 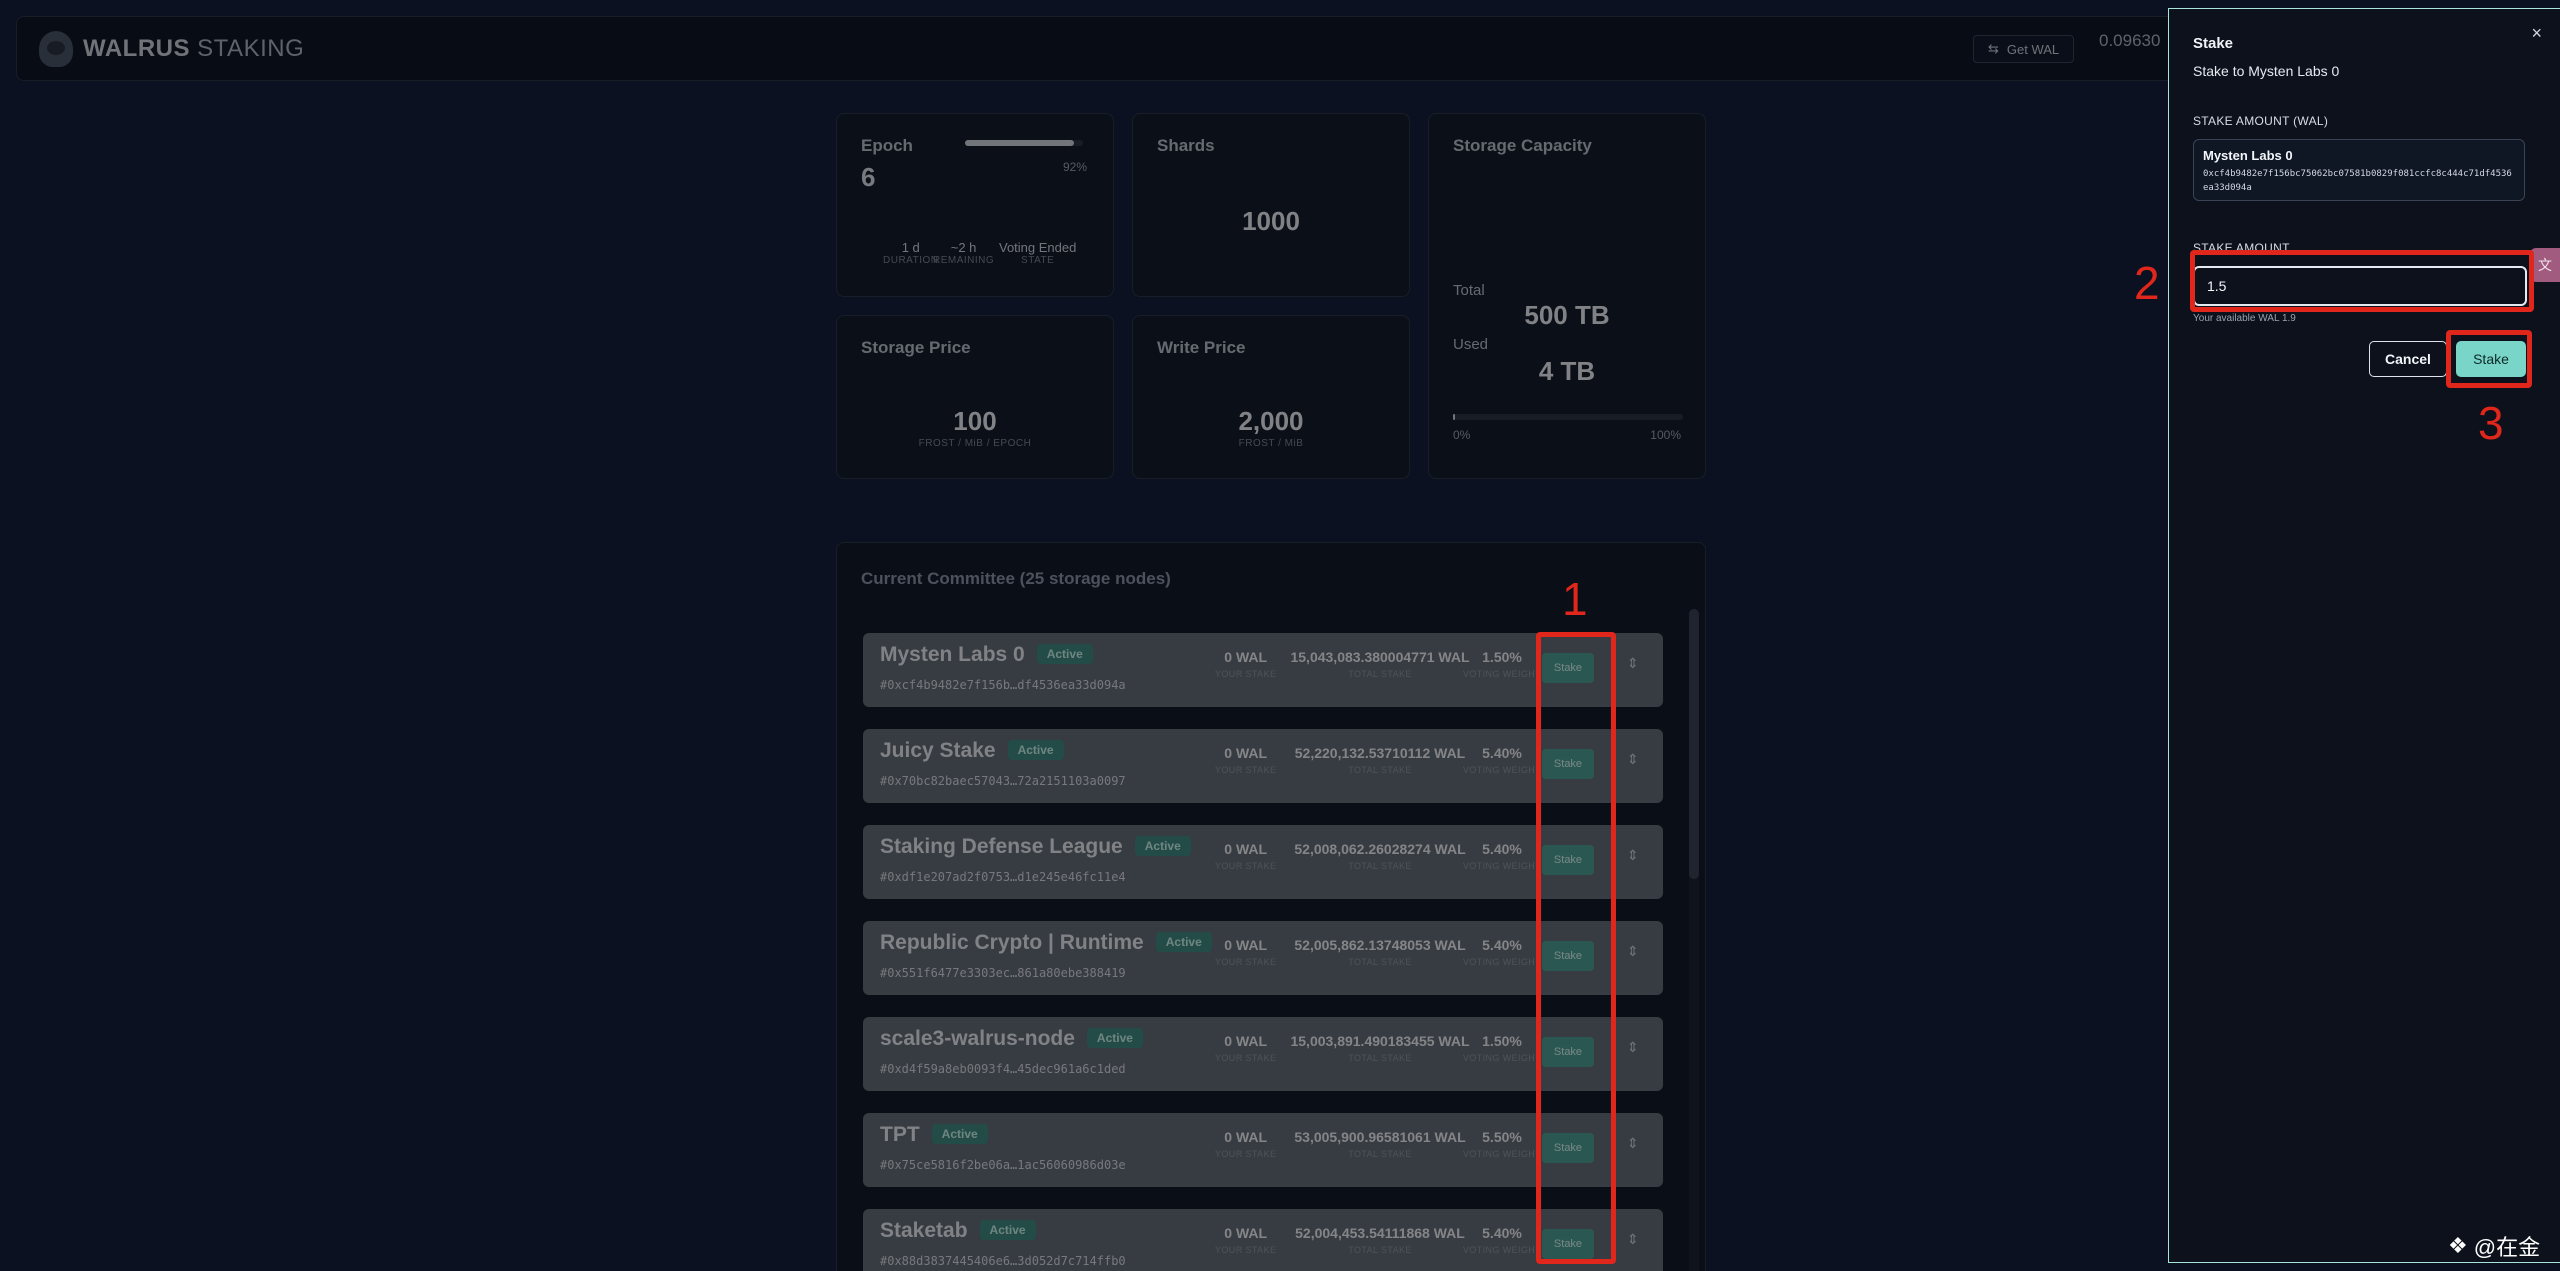 I want to click on node-address: #0x551f6477e3303ec…861a80ebe388419, so click(x=1003, y=973).